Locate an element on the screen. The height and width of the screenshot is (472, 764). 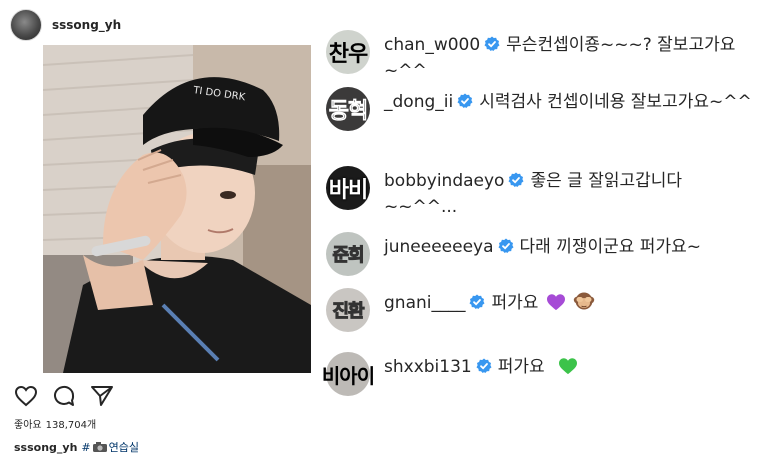
likes-label: 좋아요 is located at coordinates (28, 425).